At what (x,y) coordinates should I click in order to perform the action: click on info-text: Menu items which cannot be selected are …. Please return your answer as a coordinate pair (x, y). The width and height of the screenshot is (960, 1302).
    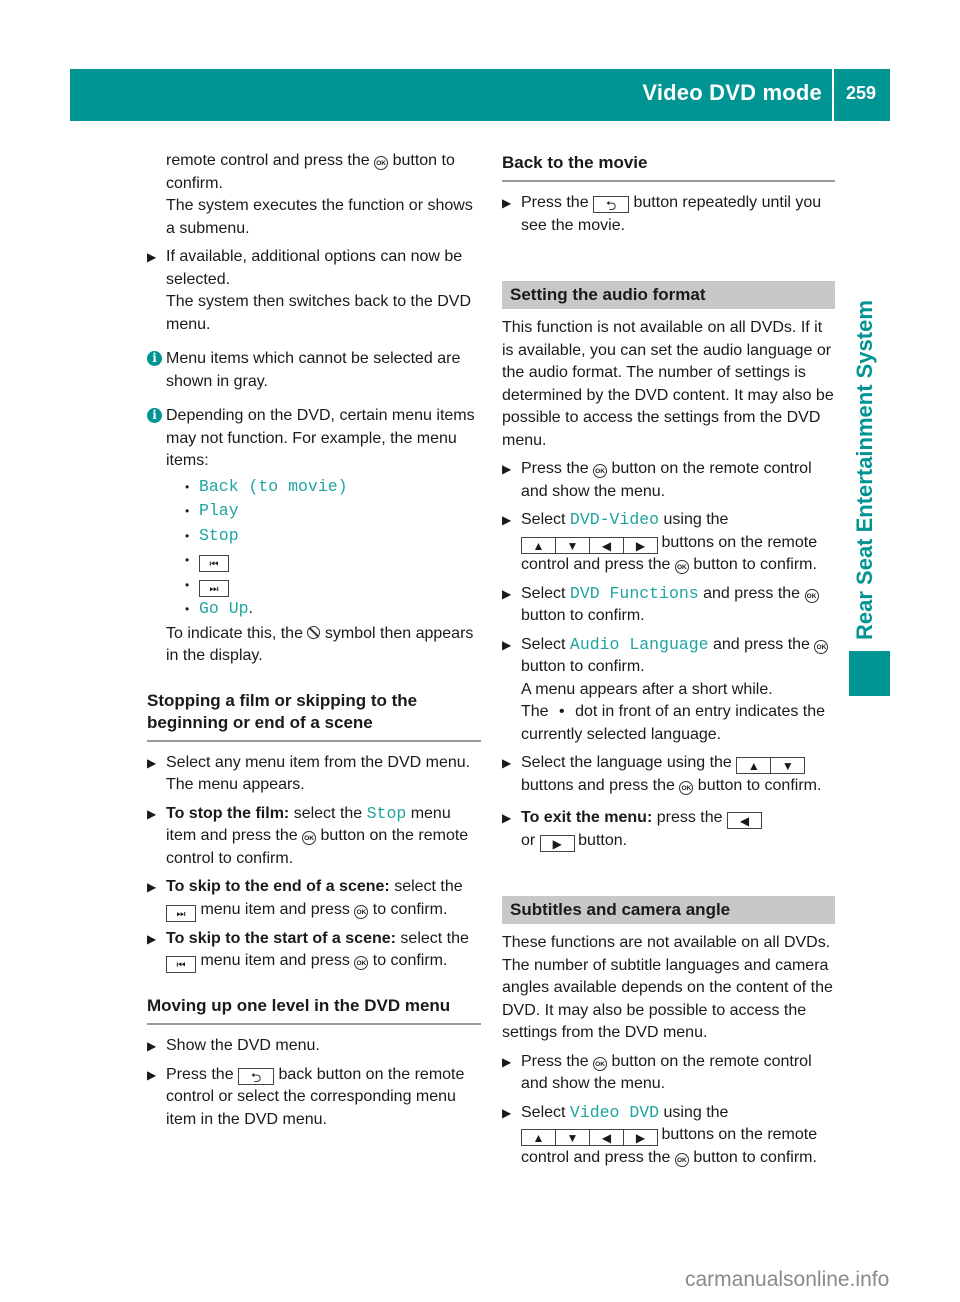
    Looking at the image, I should click on (313, 370).